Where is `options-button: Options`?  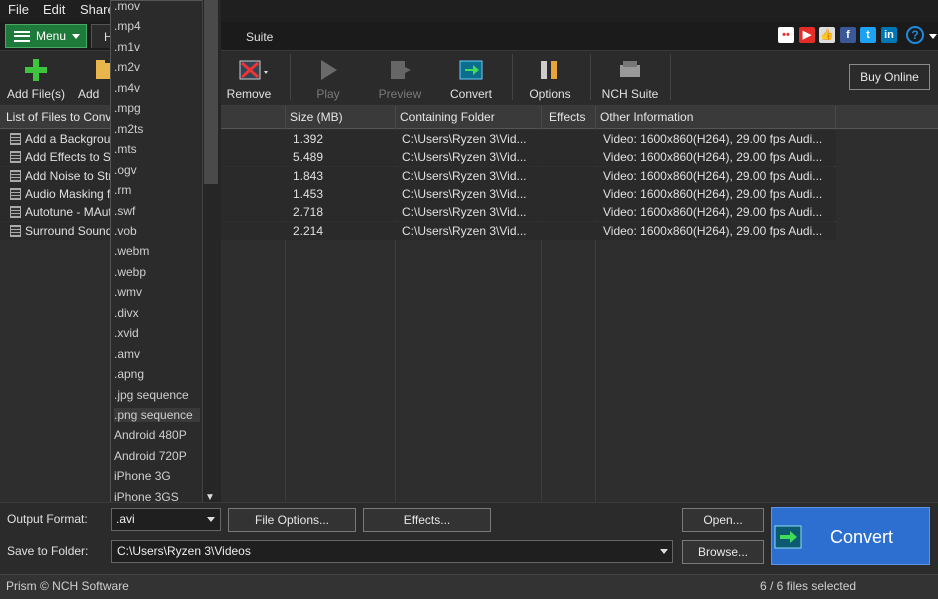 options-button: Options is located at coordinates (550, 79).